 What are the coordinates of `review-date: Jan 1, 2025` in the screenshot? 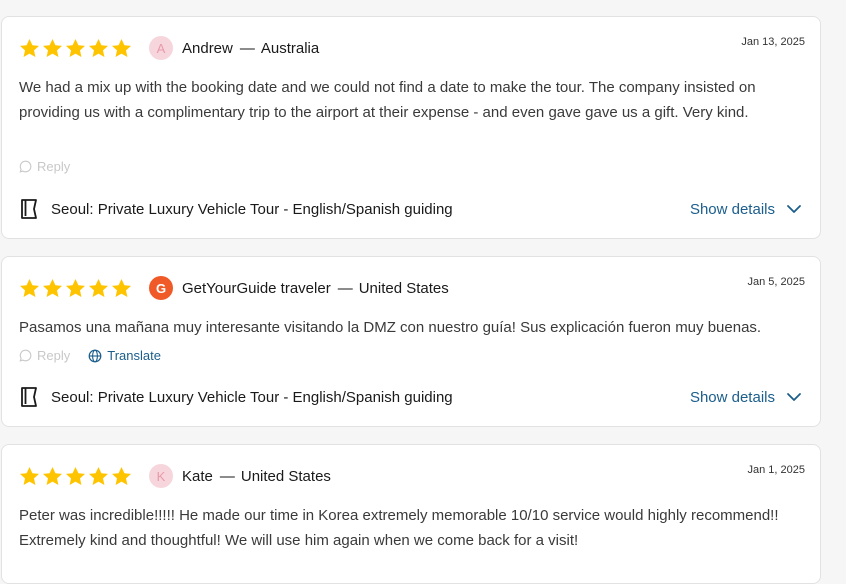 It's located at (776, 470).